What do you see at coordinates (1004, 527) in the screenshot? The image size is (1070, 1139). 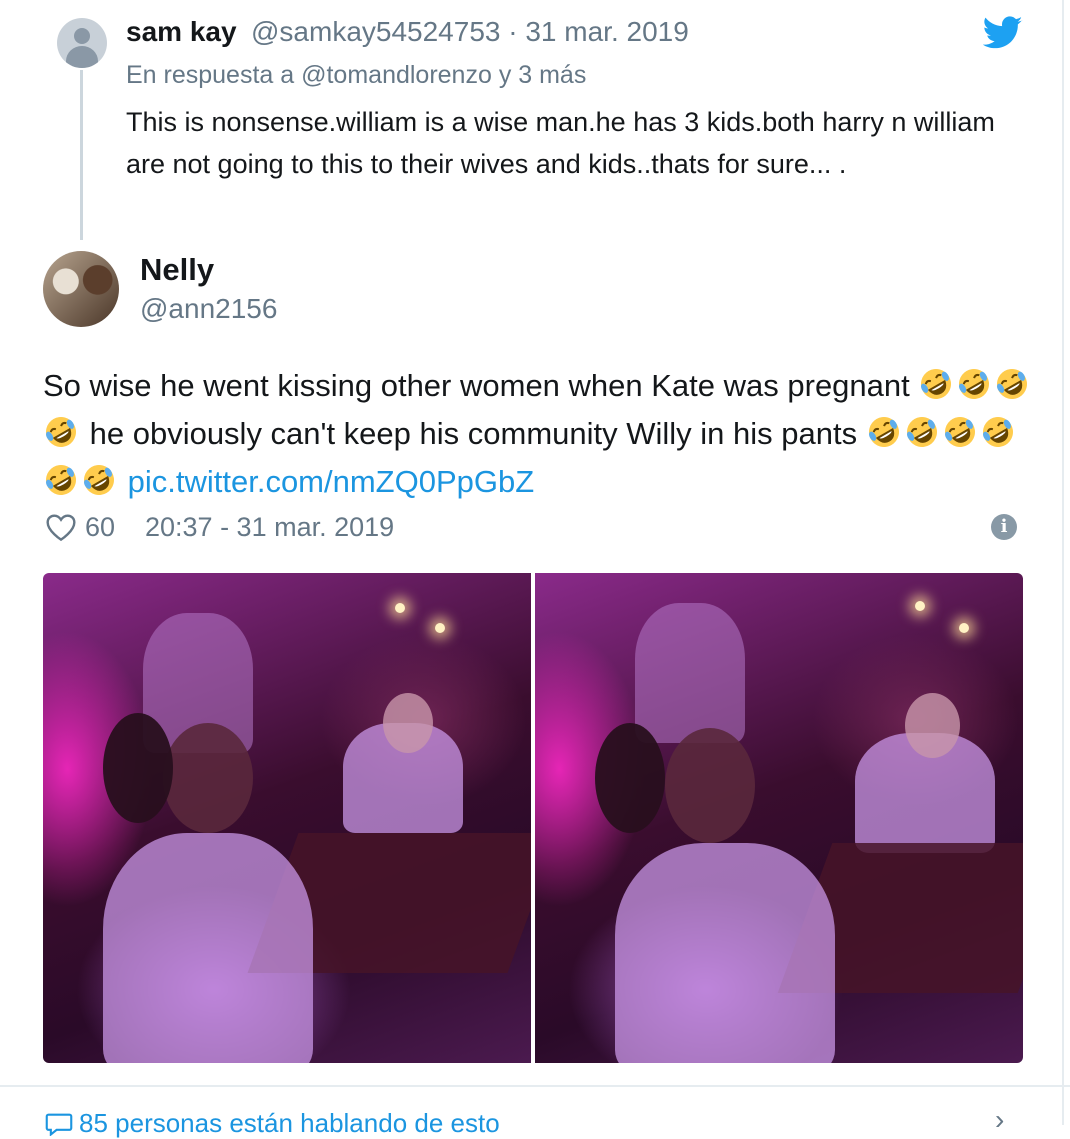 I see `info-icon: i` at bounding box center [1004, 527].